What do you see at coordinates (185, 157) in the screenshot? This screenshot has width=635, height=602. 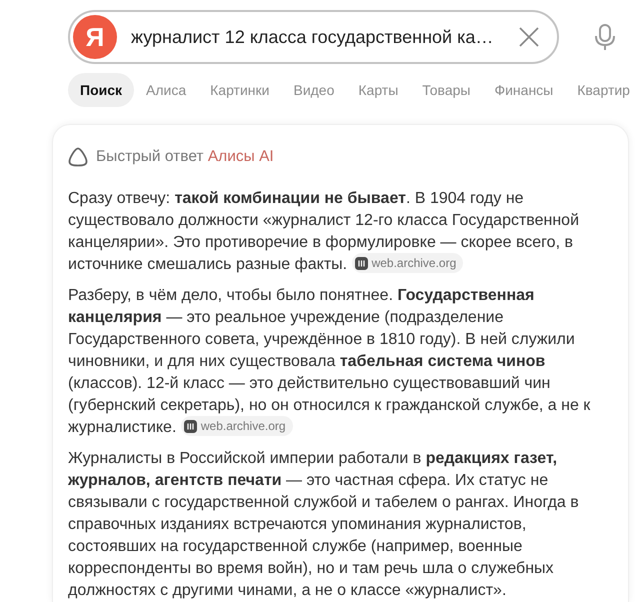 I see `answer-heading: Быстрый ответ Алисы AI` at bounding box center [185, 157].